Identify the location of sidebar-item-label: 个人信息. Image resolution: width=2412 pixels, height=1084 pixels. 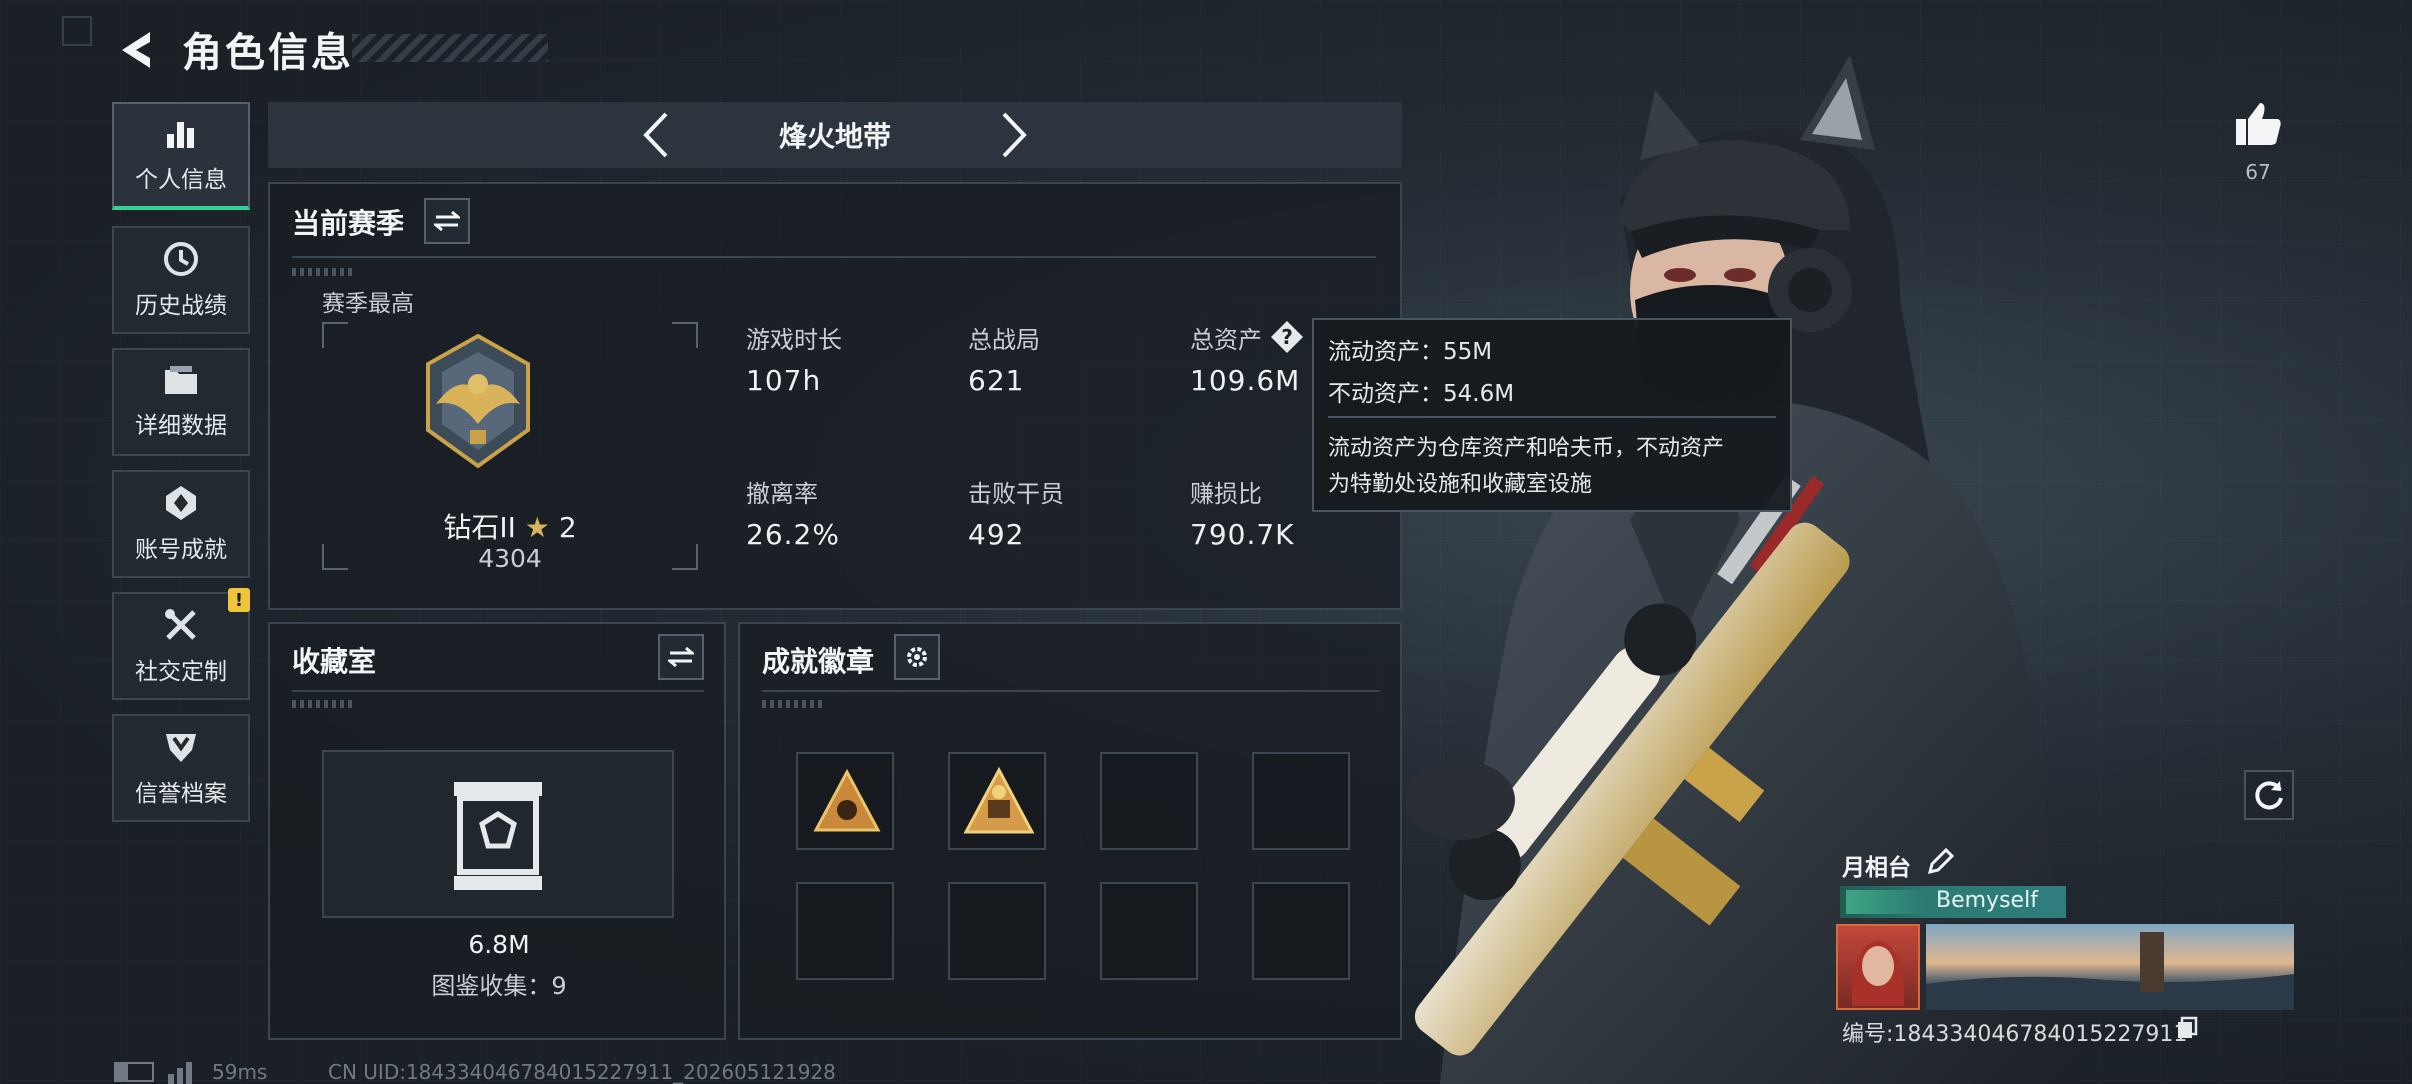
(181, 180).